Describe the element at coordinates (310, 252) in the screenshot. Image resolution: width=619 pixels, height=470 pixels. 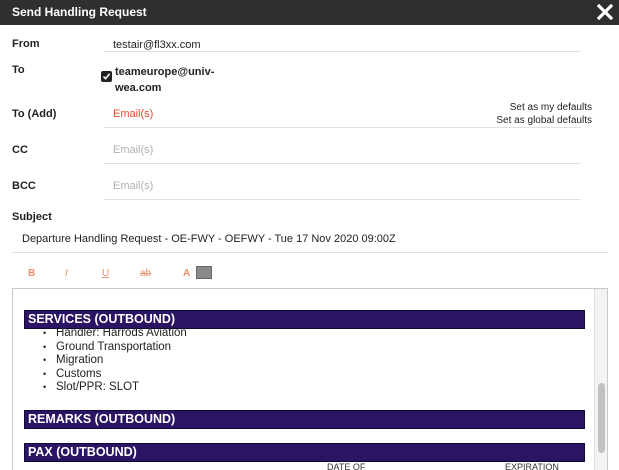
I see `subject-underline` at that location.